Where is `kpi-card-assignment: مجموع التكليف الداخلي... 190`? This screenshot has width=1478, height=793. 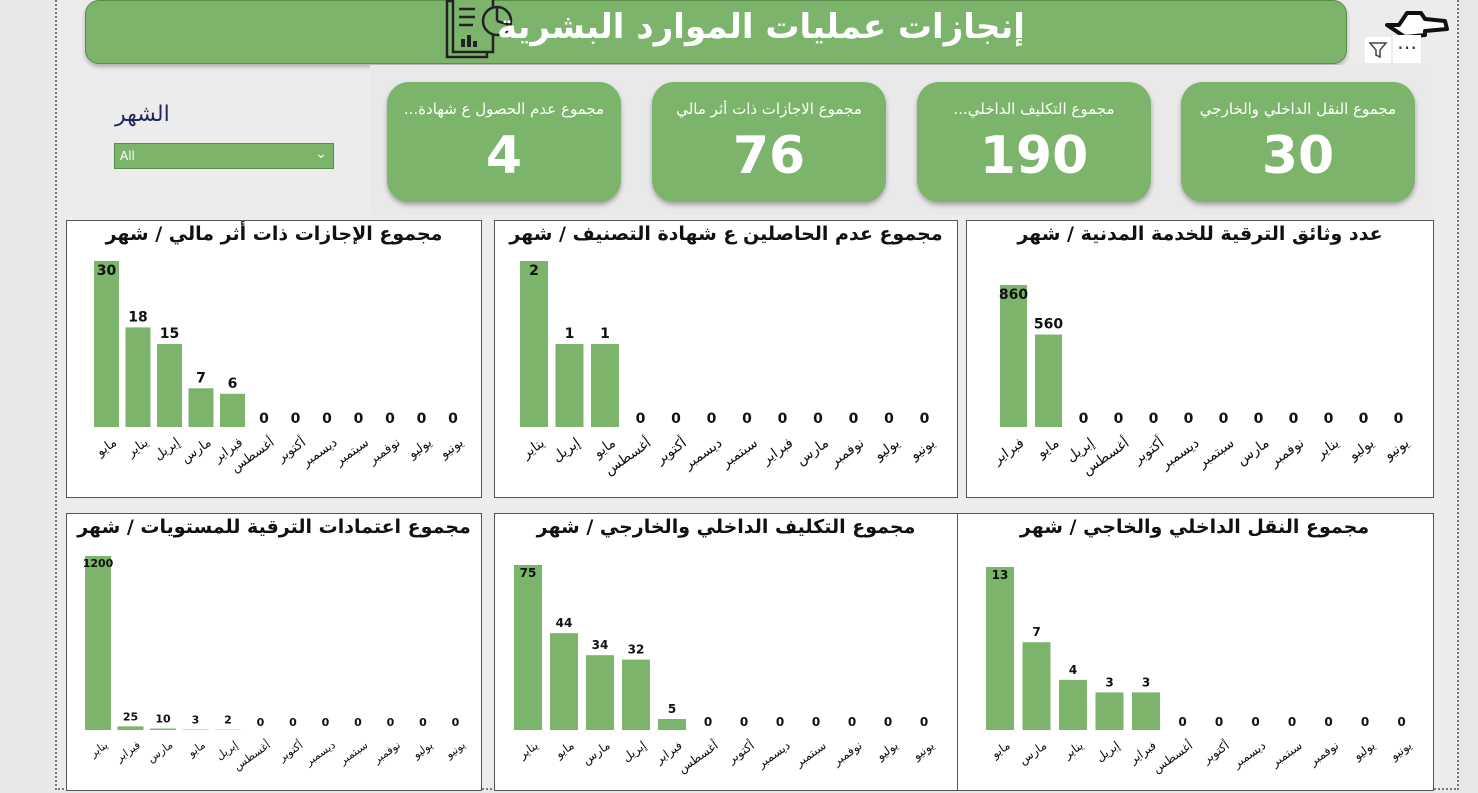 kpi-card-assignment: مجموع التكليف الداخلي... 190 is located at coordinates (1034, 142).